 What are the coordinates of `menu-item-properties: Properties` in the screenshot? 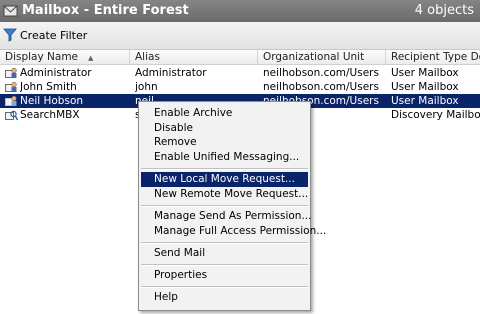 It's located at (224, 275).